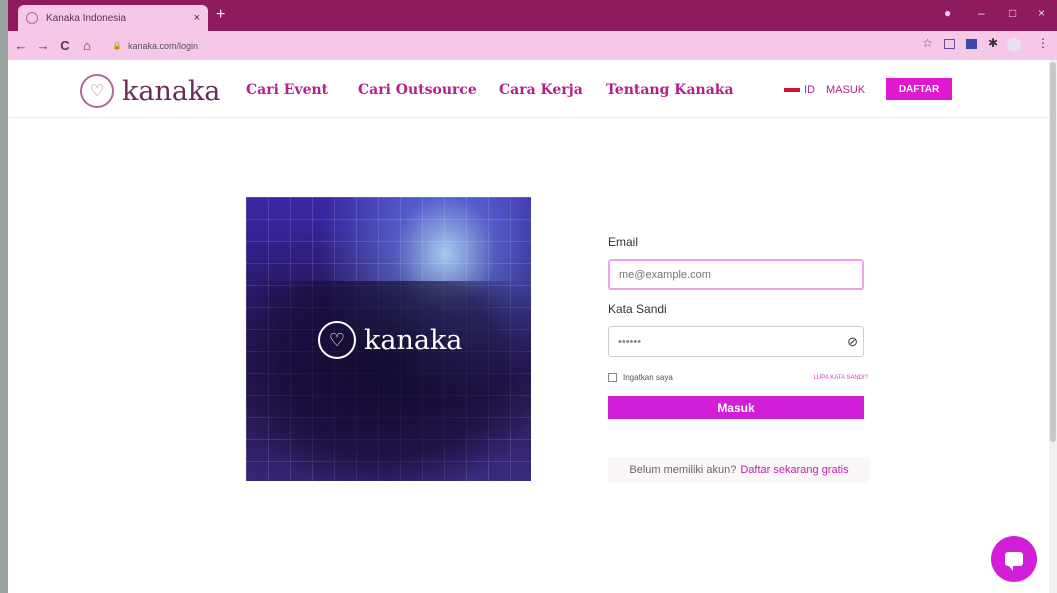 The height and width of the screenshot is (593, 1057). I want to click on hero-image: ♡ kanaka, so click(388, 339).